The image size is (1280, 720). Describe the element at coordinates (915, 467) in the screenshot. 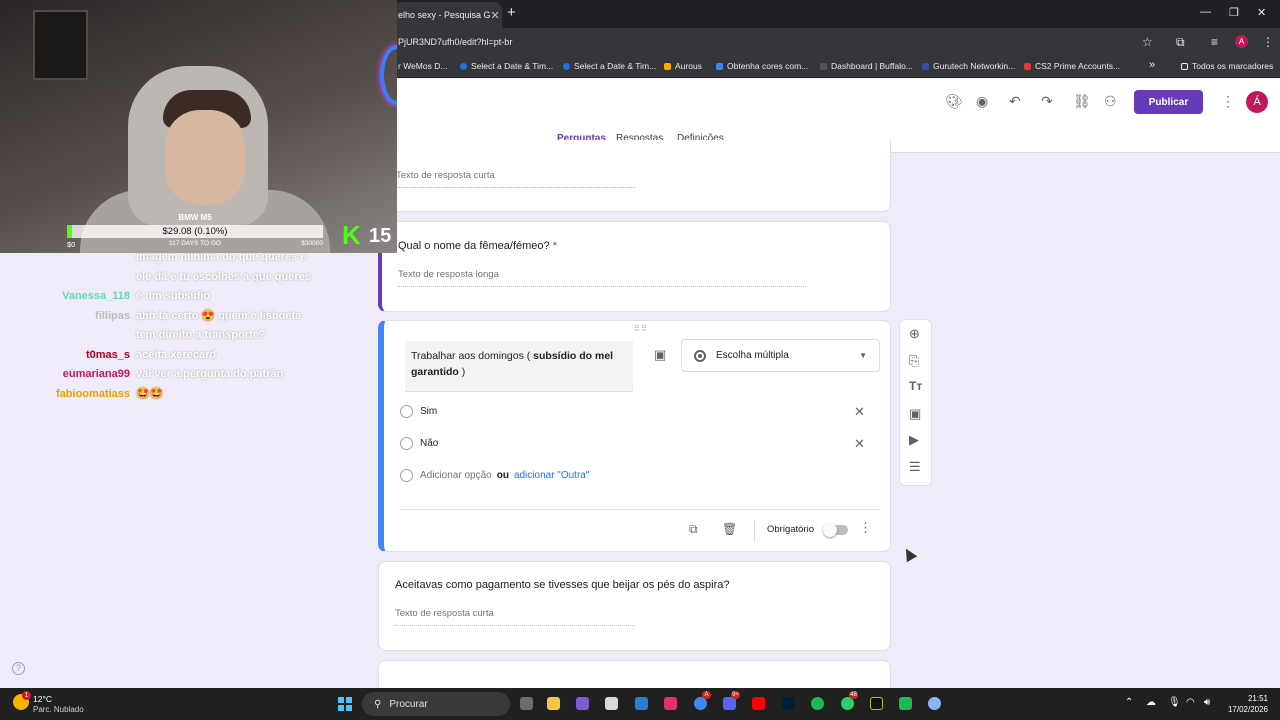

I see `add-section-icon: ☰` at that location.